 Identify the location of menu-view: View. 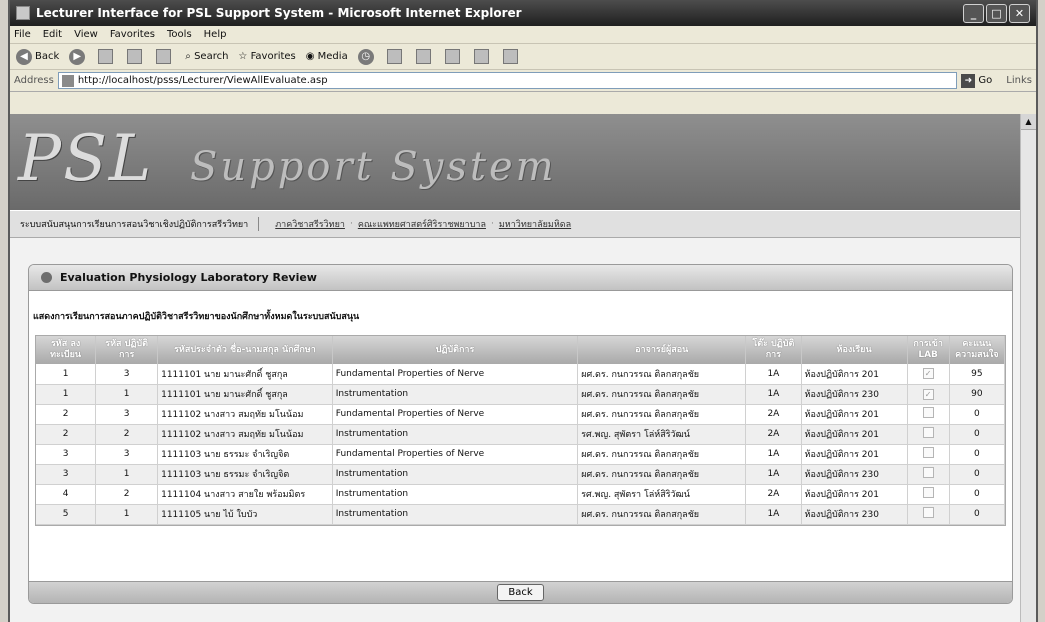
(86, 34).